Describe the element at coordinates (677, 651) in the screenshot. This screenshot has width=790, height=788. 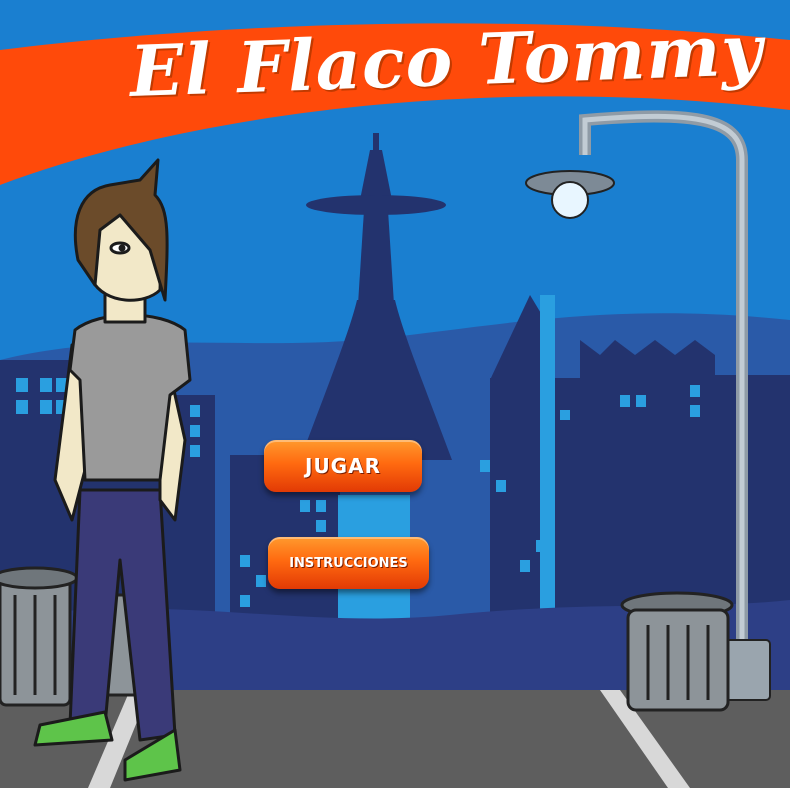
I see `trash-can-right` at that location.